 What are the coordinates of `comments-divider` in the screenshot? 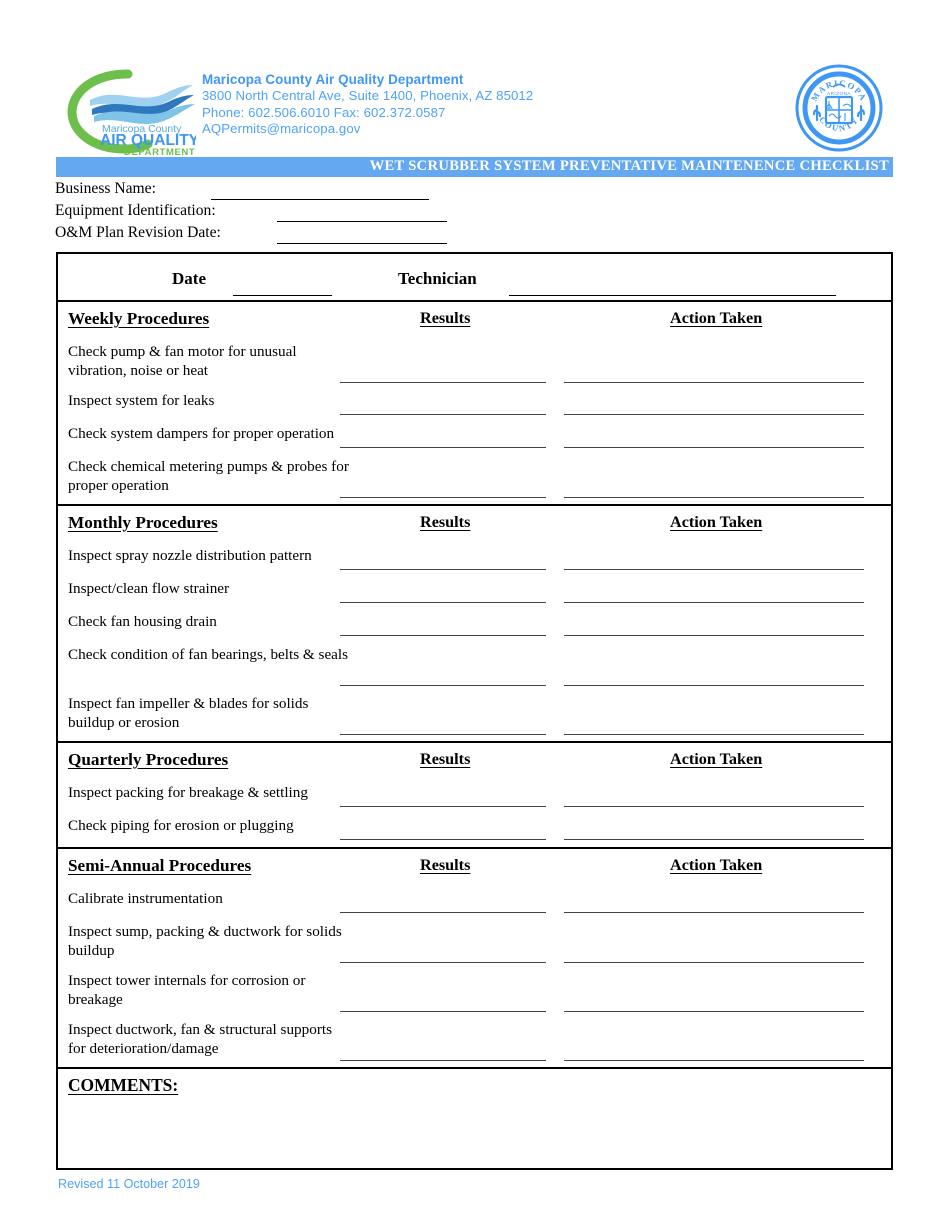 It's located at (474, 1068).